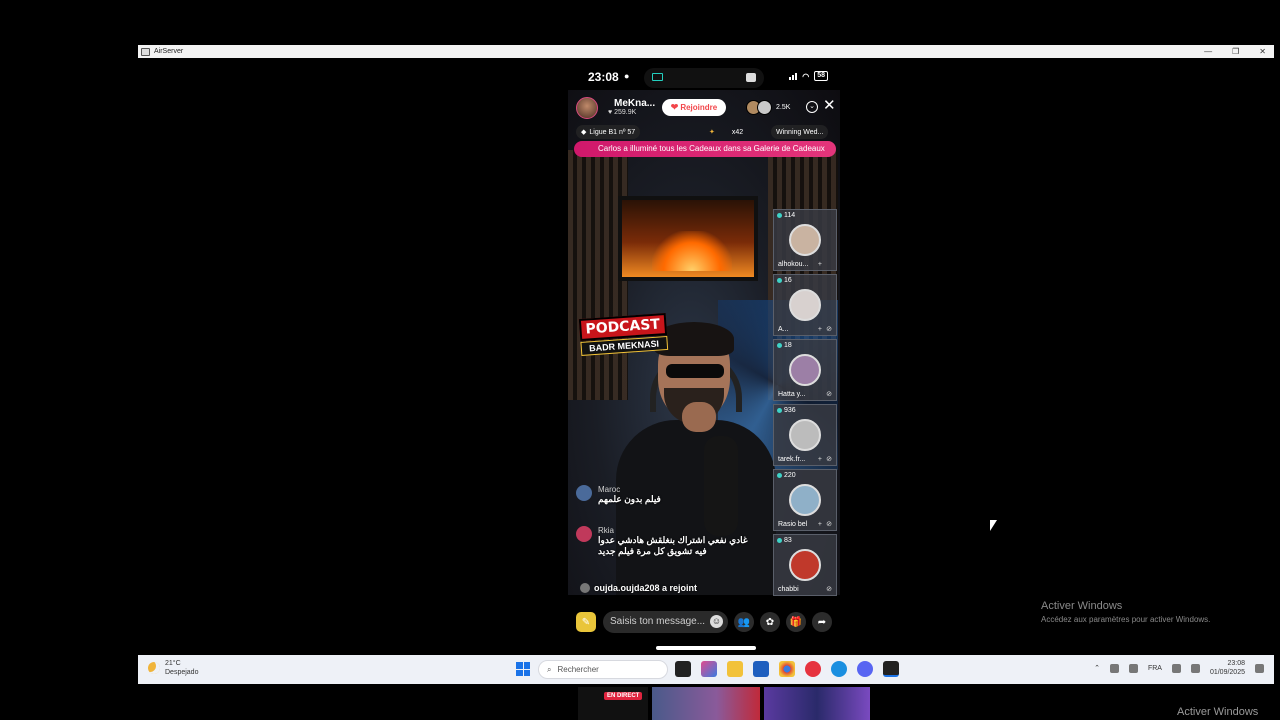 Image resolution: width=1280 pixels, height=720 pixels. Describe the element at coordinates (1259, 668) in the screenshot. I see `notification-icon` at that location.